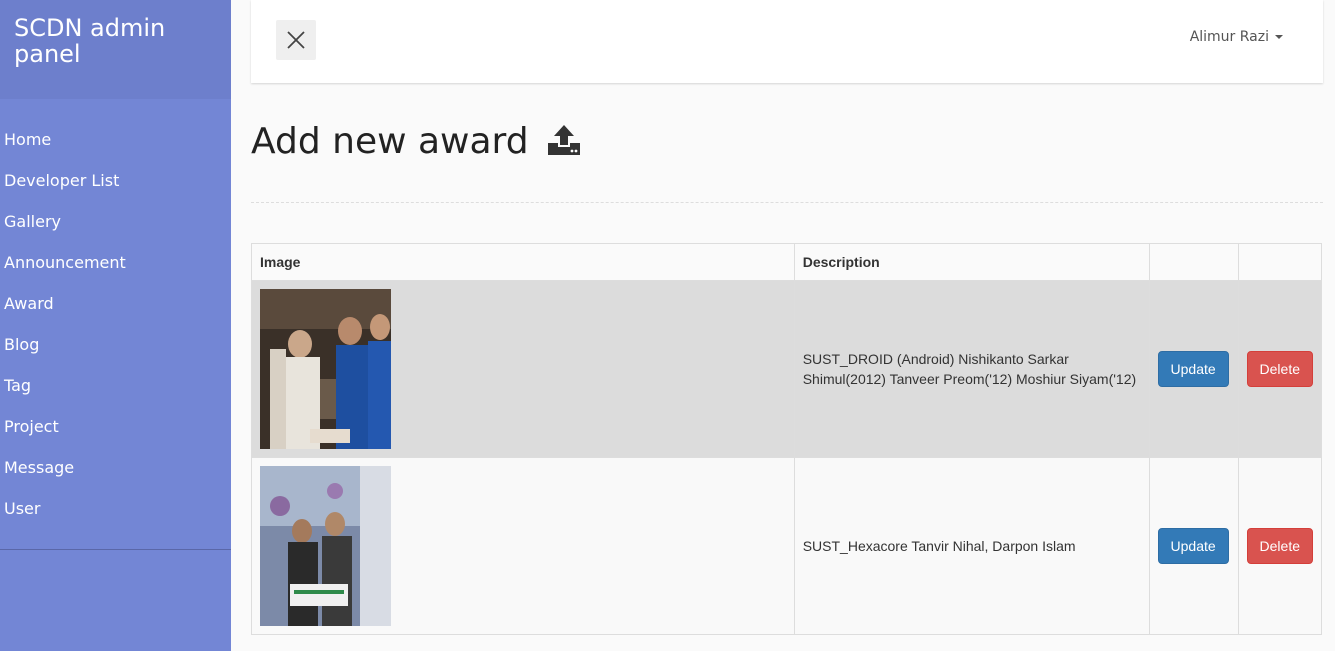 The width and height of the screenshot is (1335, 651). Describe the element at coordinates (115, 49) in the screenshot. I see `brand-title: SCDN admin panel` at that location.